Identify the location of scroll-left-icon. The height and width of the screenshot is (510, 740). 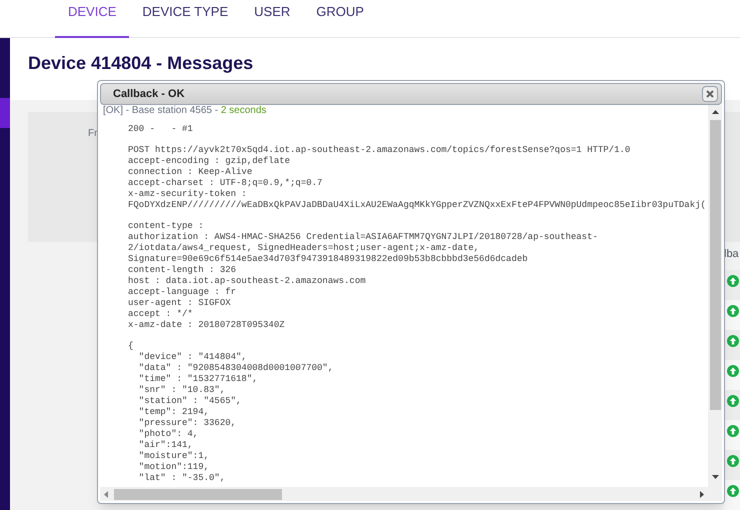
(106, 494).